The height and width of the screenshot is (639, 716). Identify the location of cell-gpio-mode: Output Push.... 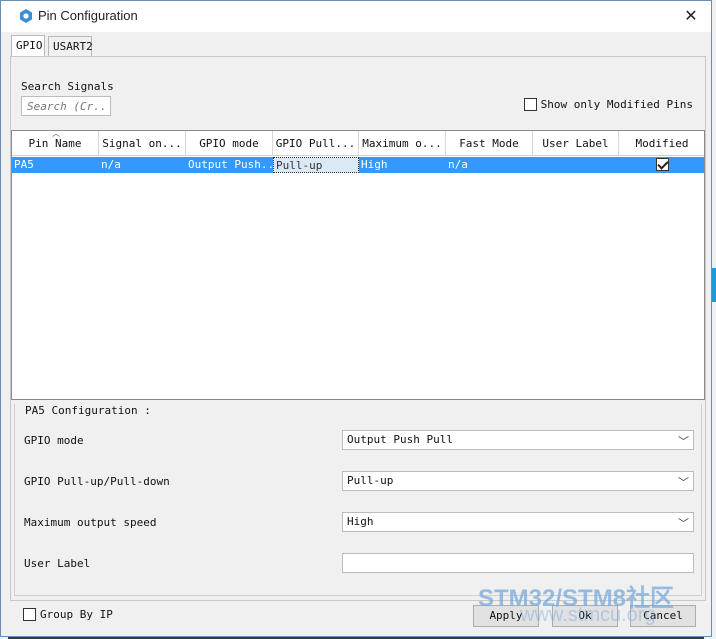
(230, 164).